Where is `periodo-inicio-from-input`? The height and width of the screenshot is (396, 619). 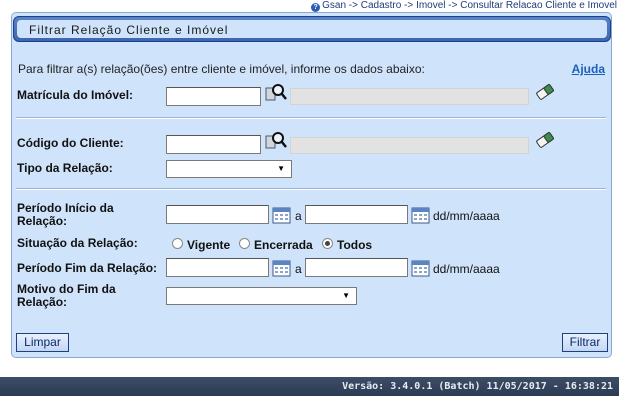
periodo-inicio-from-input is located at coordinates (217, 214).